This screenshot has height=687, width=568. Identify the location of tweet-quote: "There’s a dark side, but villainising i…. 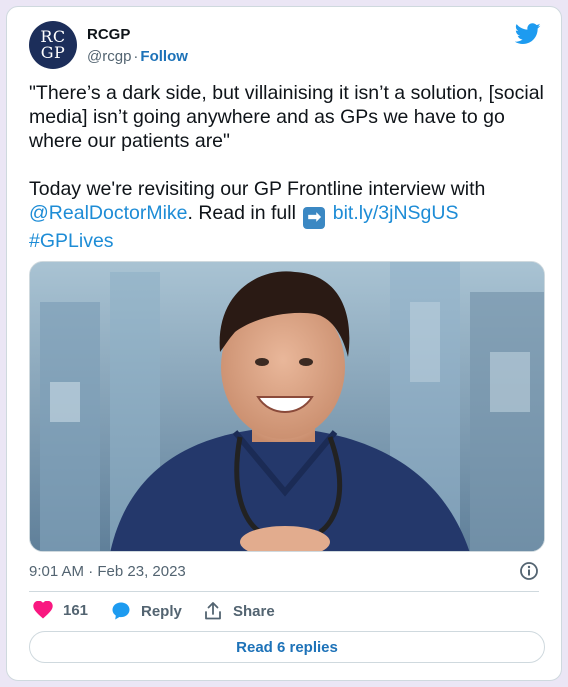
(286, 117).